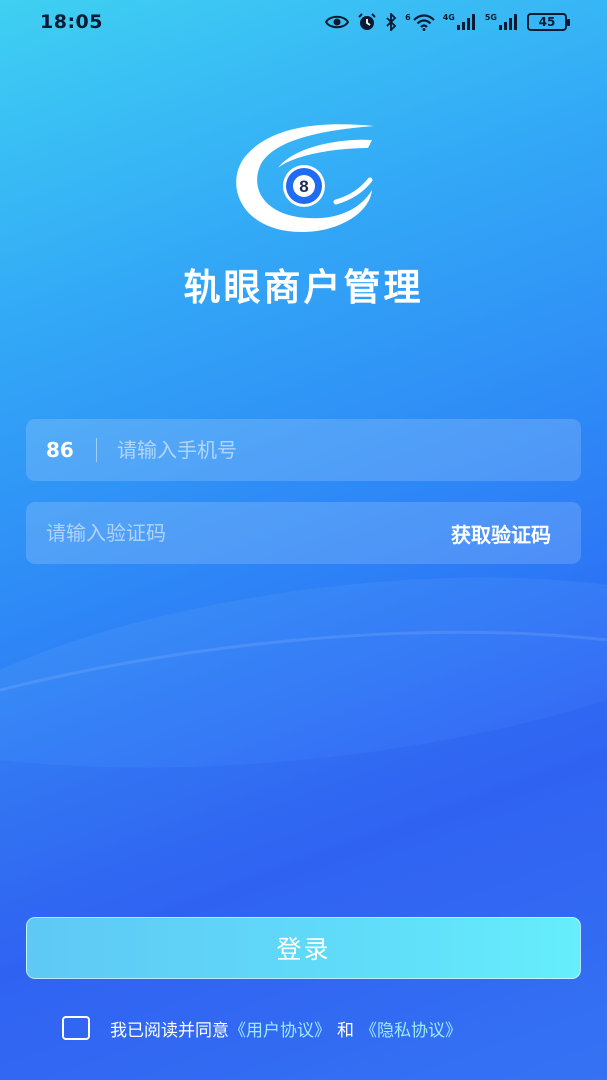 The width and height of the screenshot is (607, 1080). I want to click on cellular-status-1: 4G, so click(460, 22).